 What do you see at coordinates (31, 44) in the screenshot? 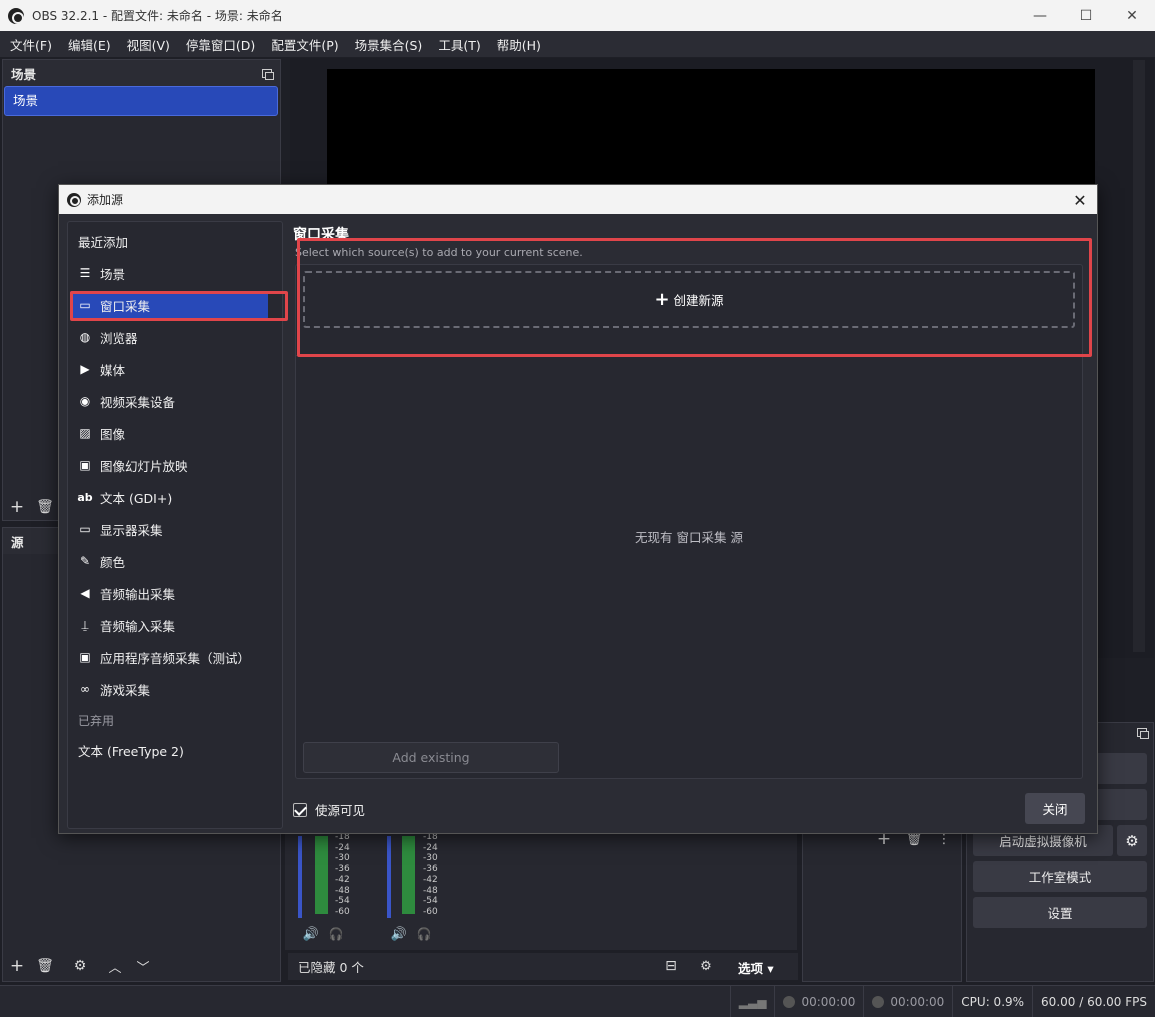
I see `menu-file: 文件(F)` at bounding box center [31, 44].